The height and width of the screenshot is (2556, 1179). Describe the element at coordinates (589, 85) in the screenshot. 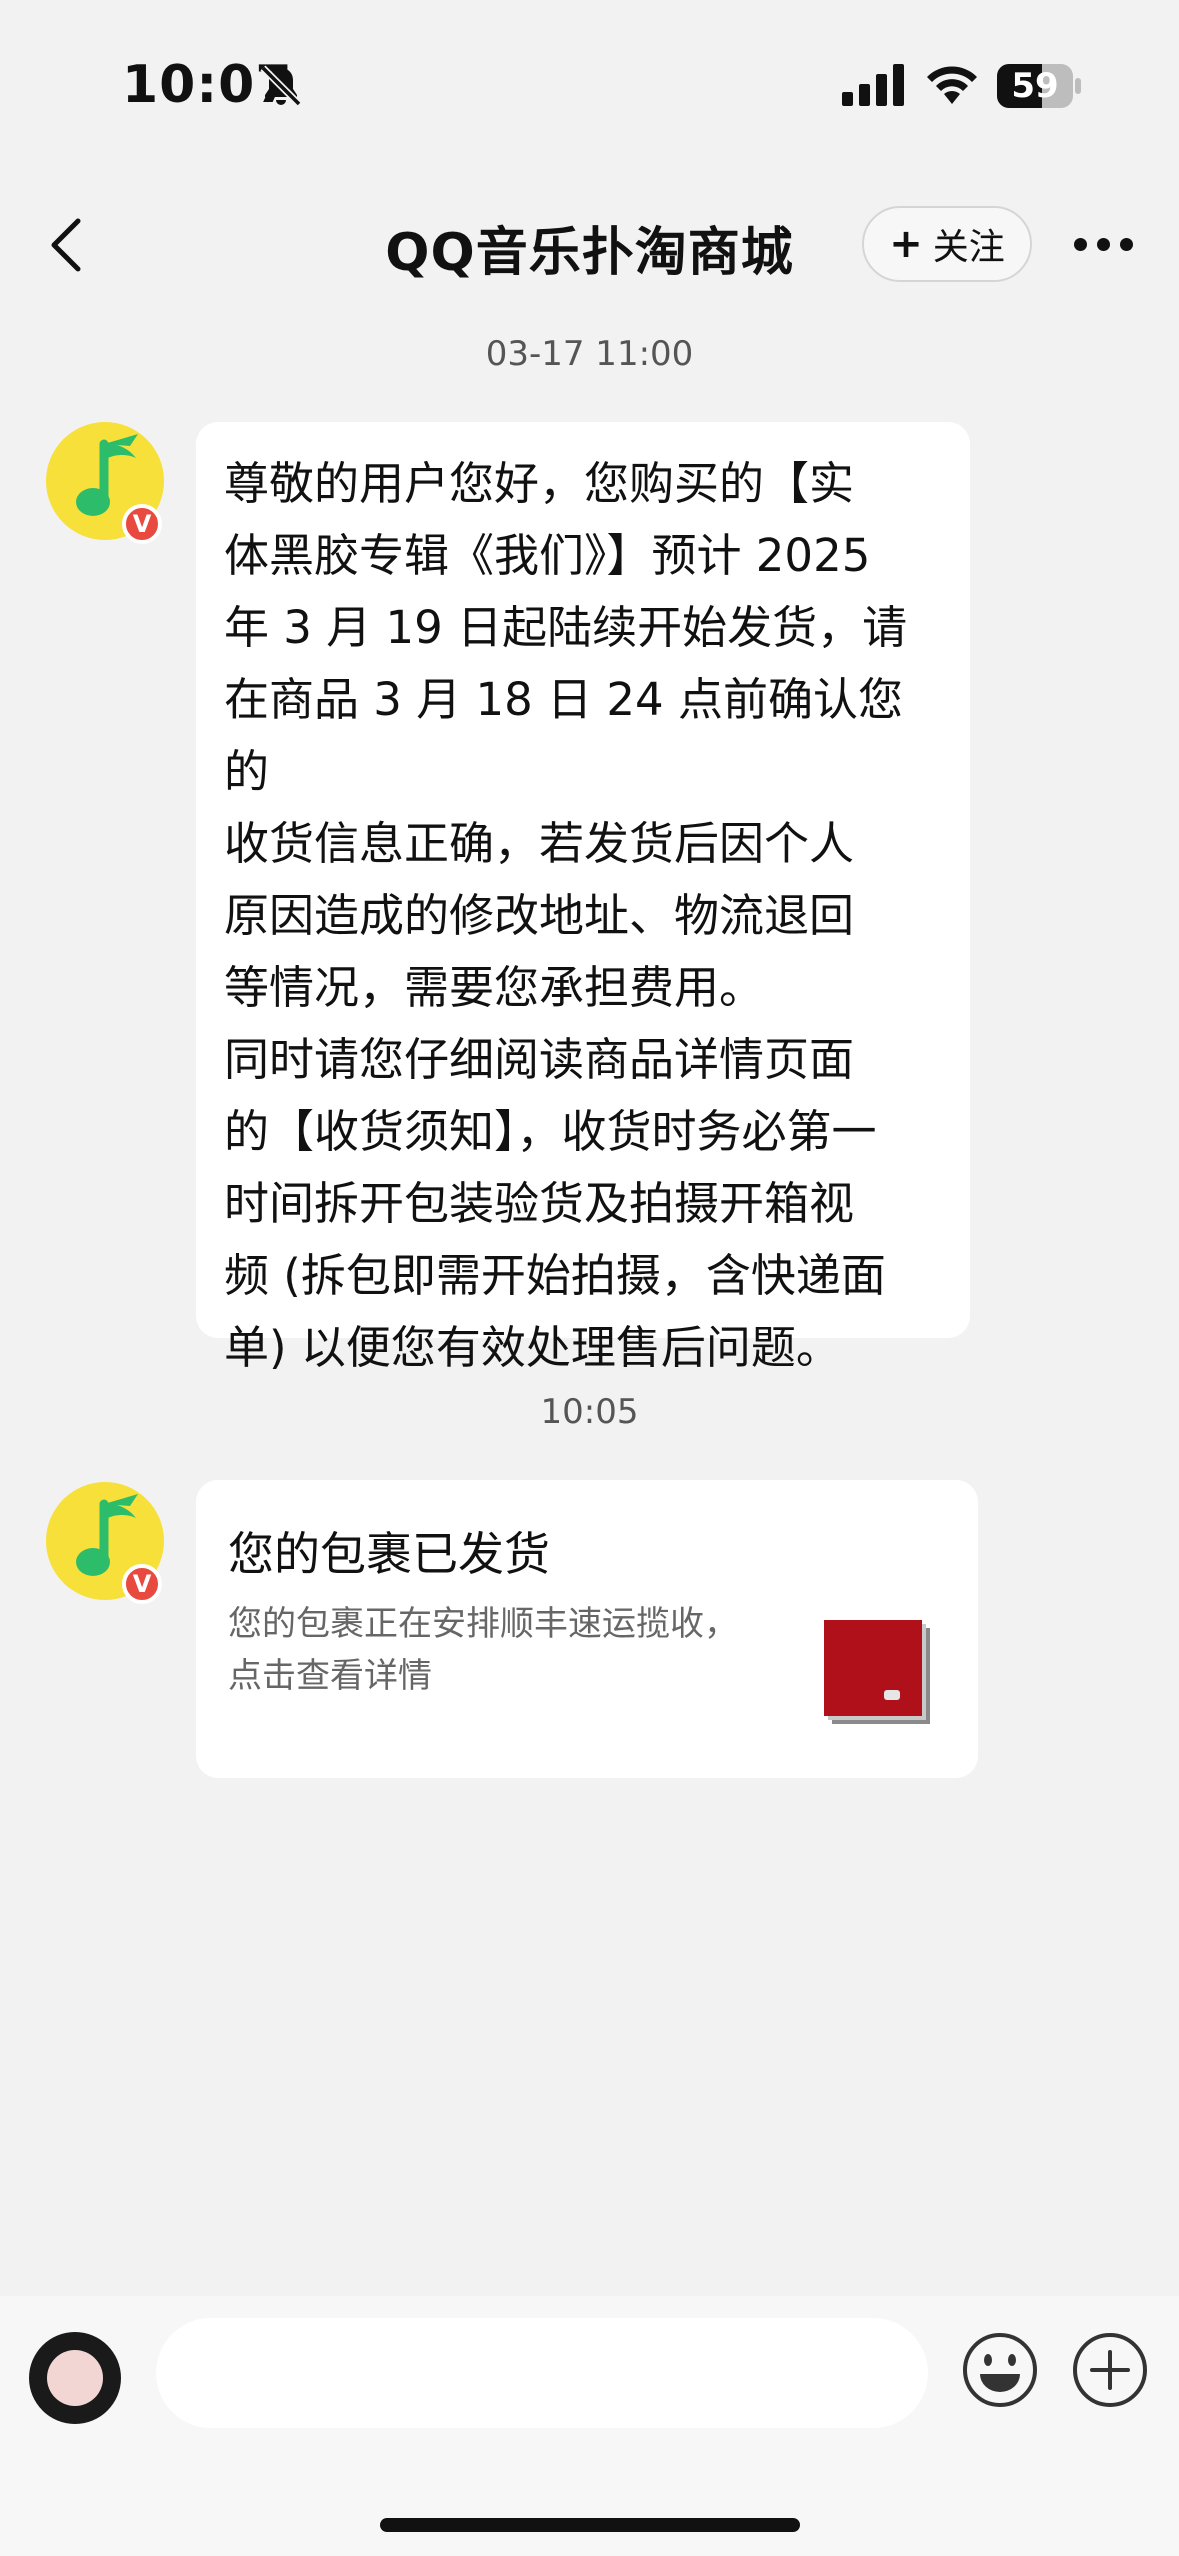

I see `status-bar: 10:07 59` at that location.